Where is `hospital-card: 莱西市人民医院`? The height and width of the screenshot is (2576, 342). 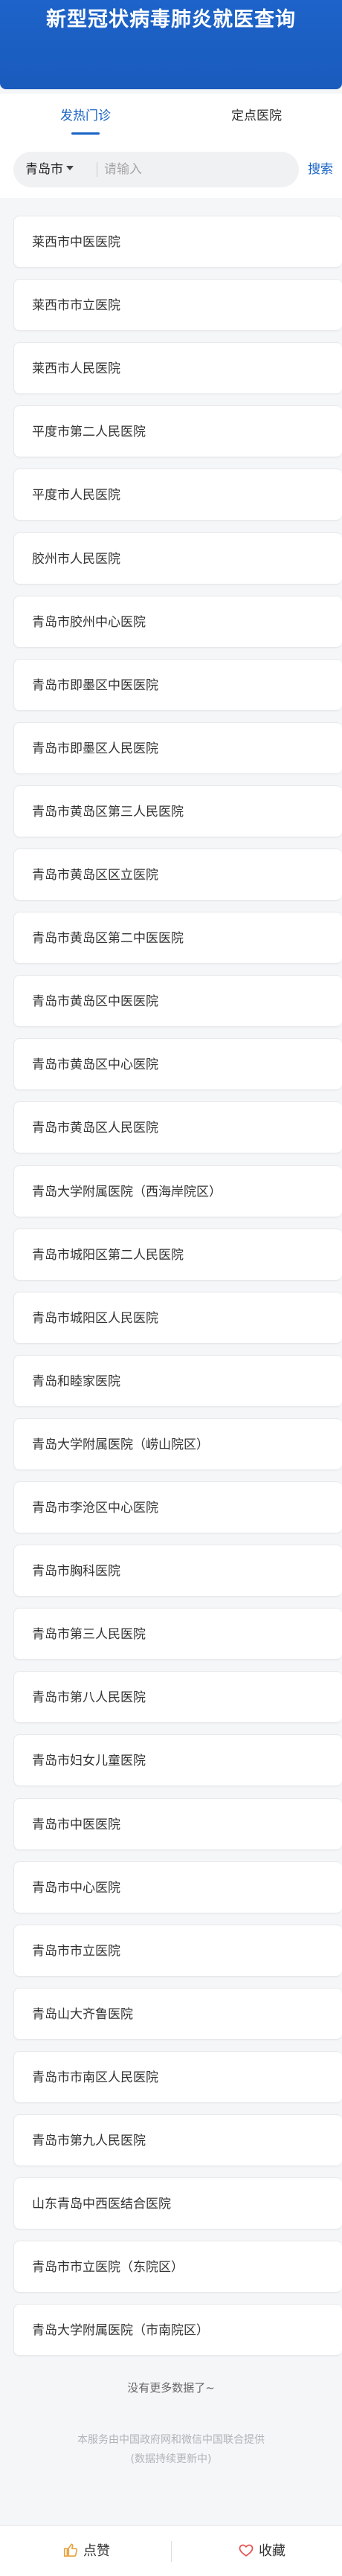
hospital-card: 莱西市人民医院 is located at coordinates (177, 368).